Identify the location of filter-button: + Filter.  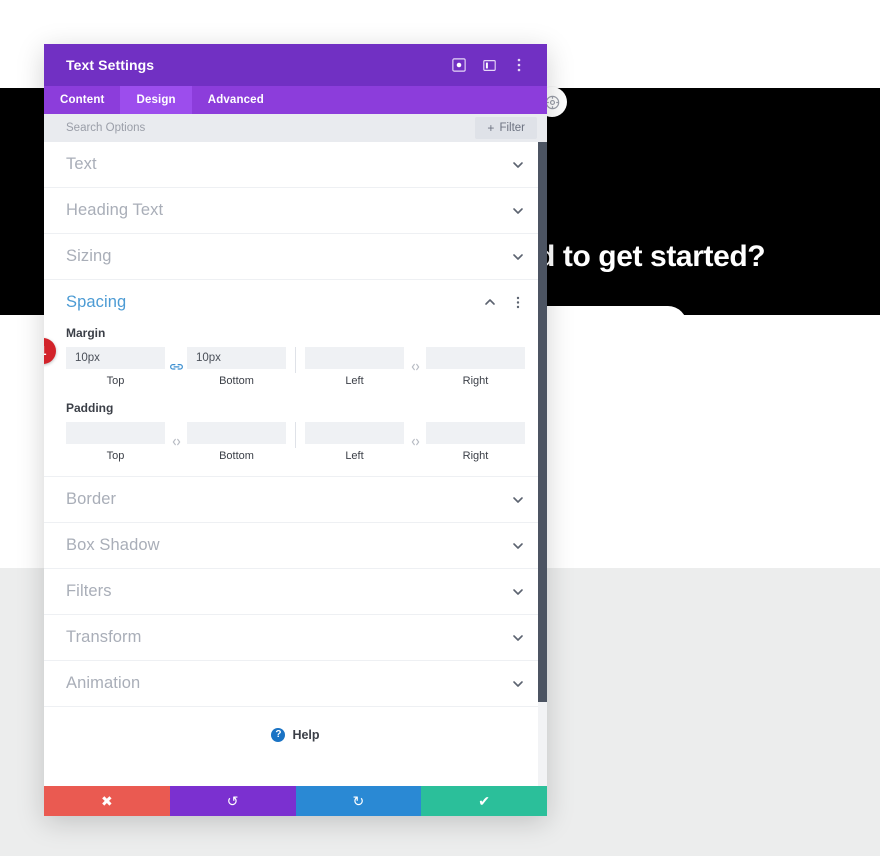
(506, 128).